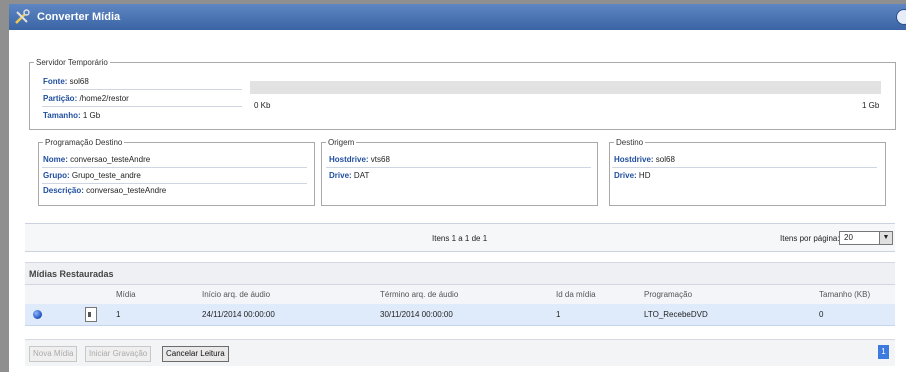 The width and height of the screenshot is (906, 372). I want to click on column-header-tamanho: Tamanho (KB), so click(844, 294).